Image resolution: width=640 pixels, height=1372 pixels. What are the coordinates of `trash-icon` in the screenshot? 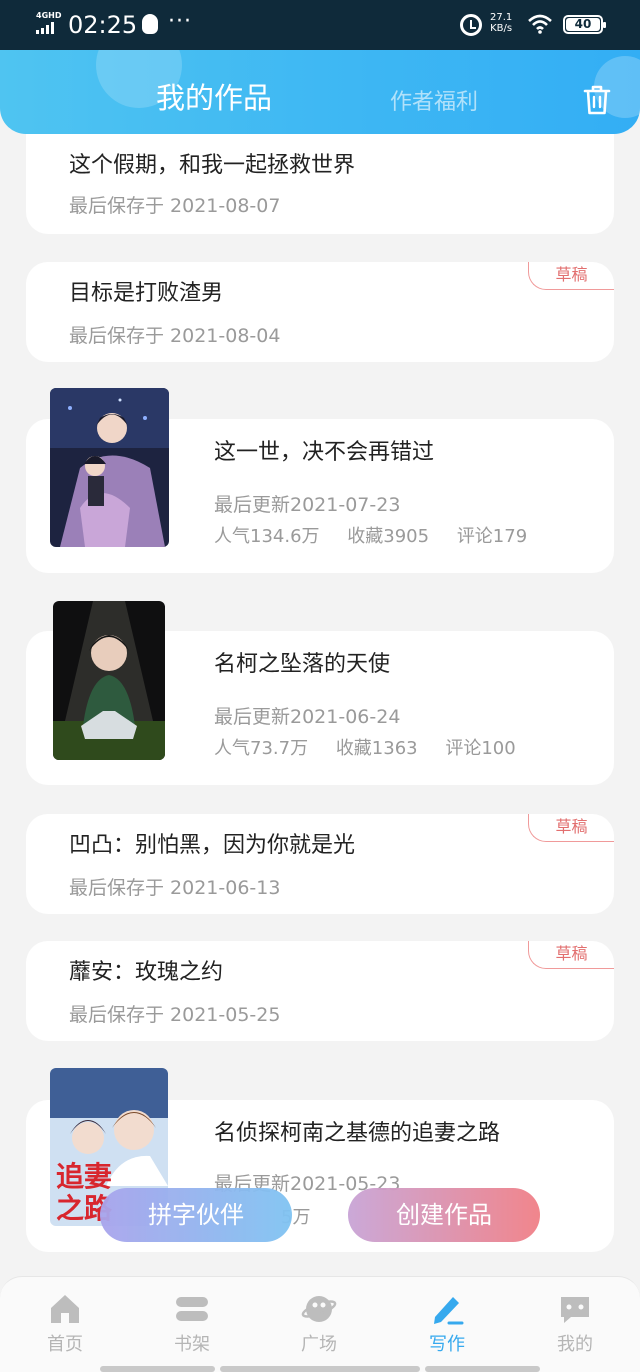 It's located at (597, 100).